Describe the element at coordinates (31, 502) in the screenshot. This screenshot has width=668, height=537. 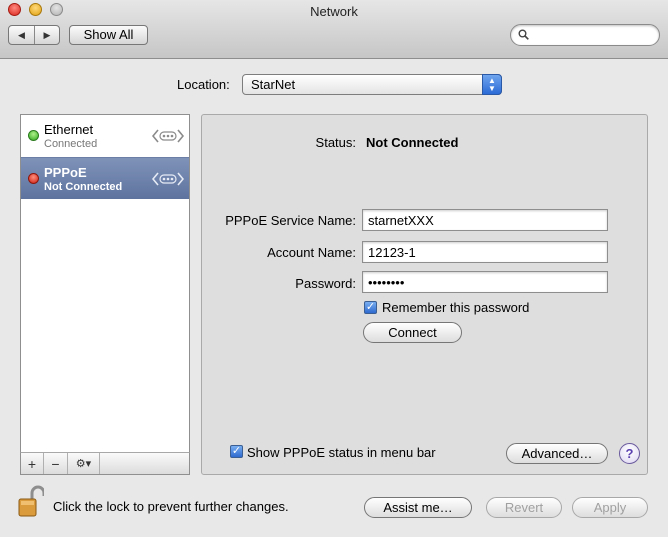
I see `unlocked-padlock-icon` at that location.